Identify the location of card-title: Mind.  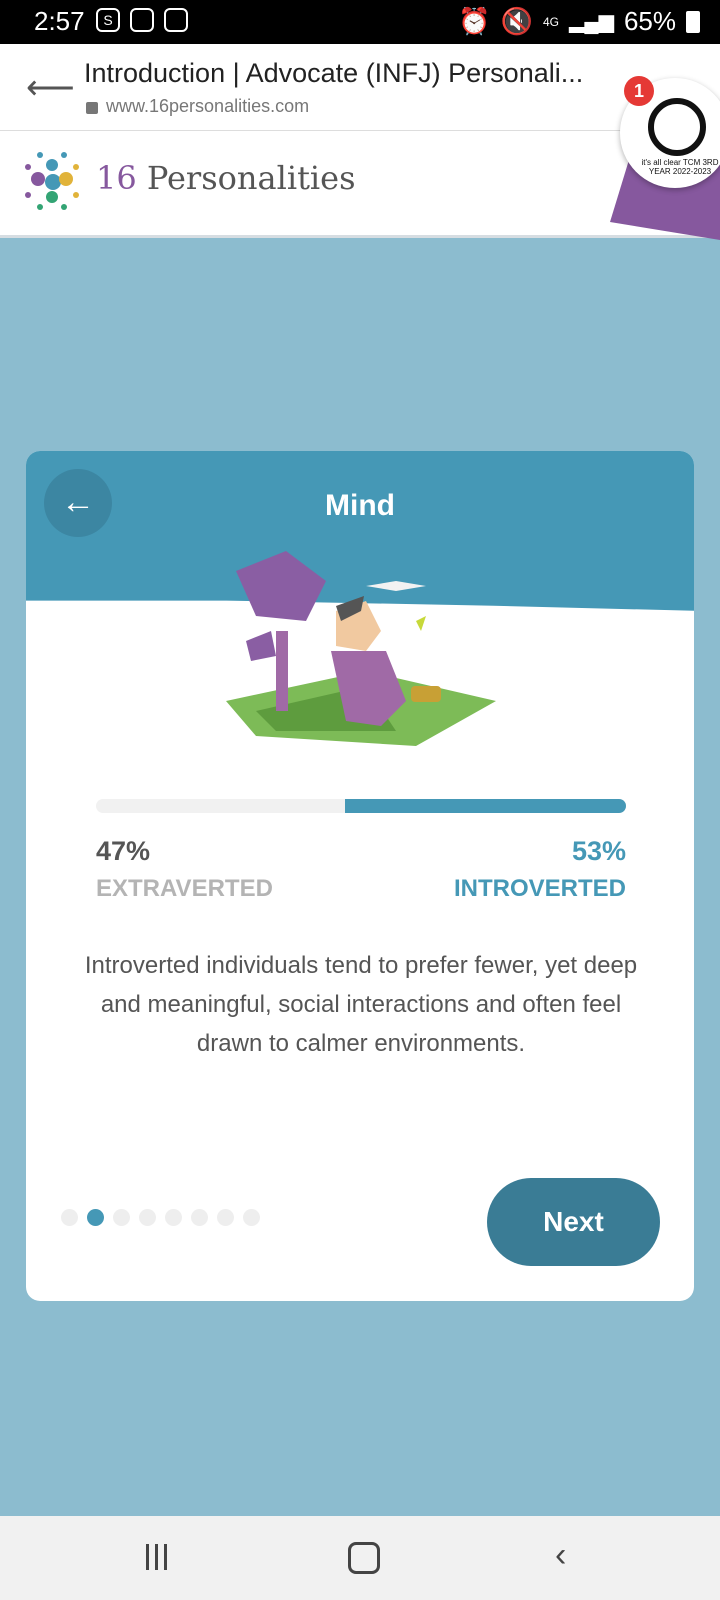
(360, 505).